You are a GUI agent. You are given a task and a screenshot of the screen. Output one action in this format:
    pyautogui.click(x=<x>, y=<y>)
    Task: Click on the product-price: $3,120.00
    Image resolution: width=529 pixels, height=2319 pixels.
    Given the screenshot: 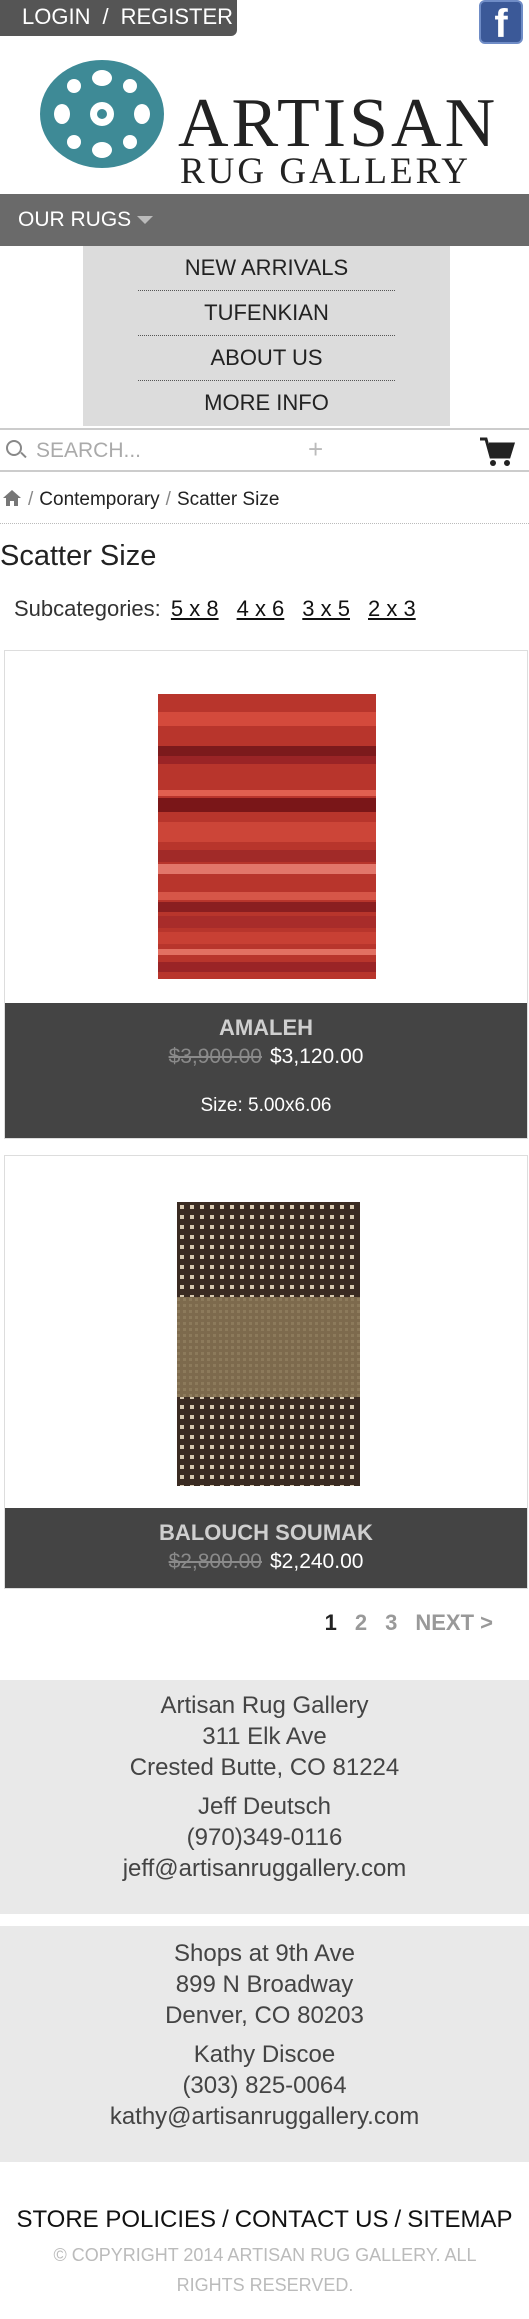 What is the action you would take?
    pyautogui.click(x=317, y=1056)
    